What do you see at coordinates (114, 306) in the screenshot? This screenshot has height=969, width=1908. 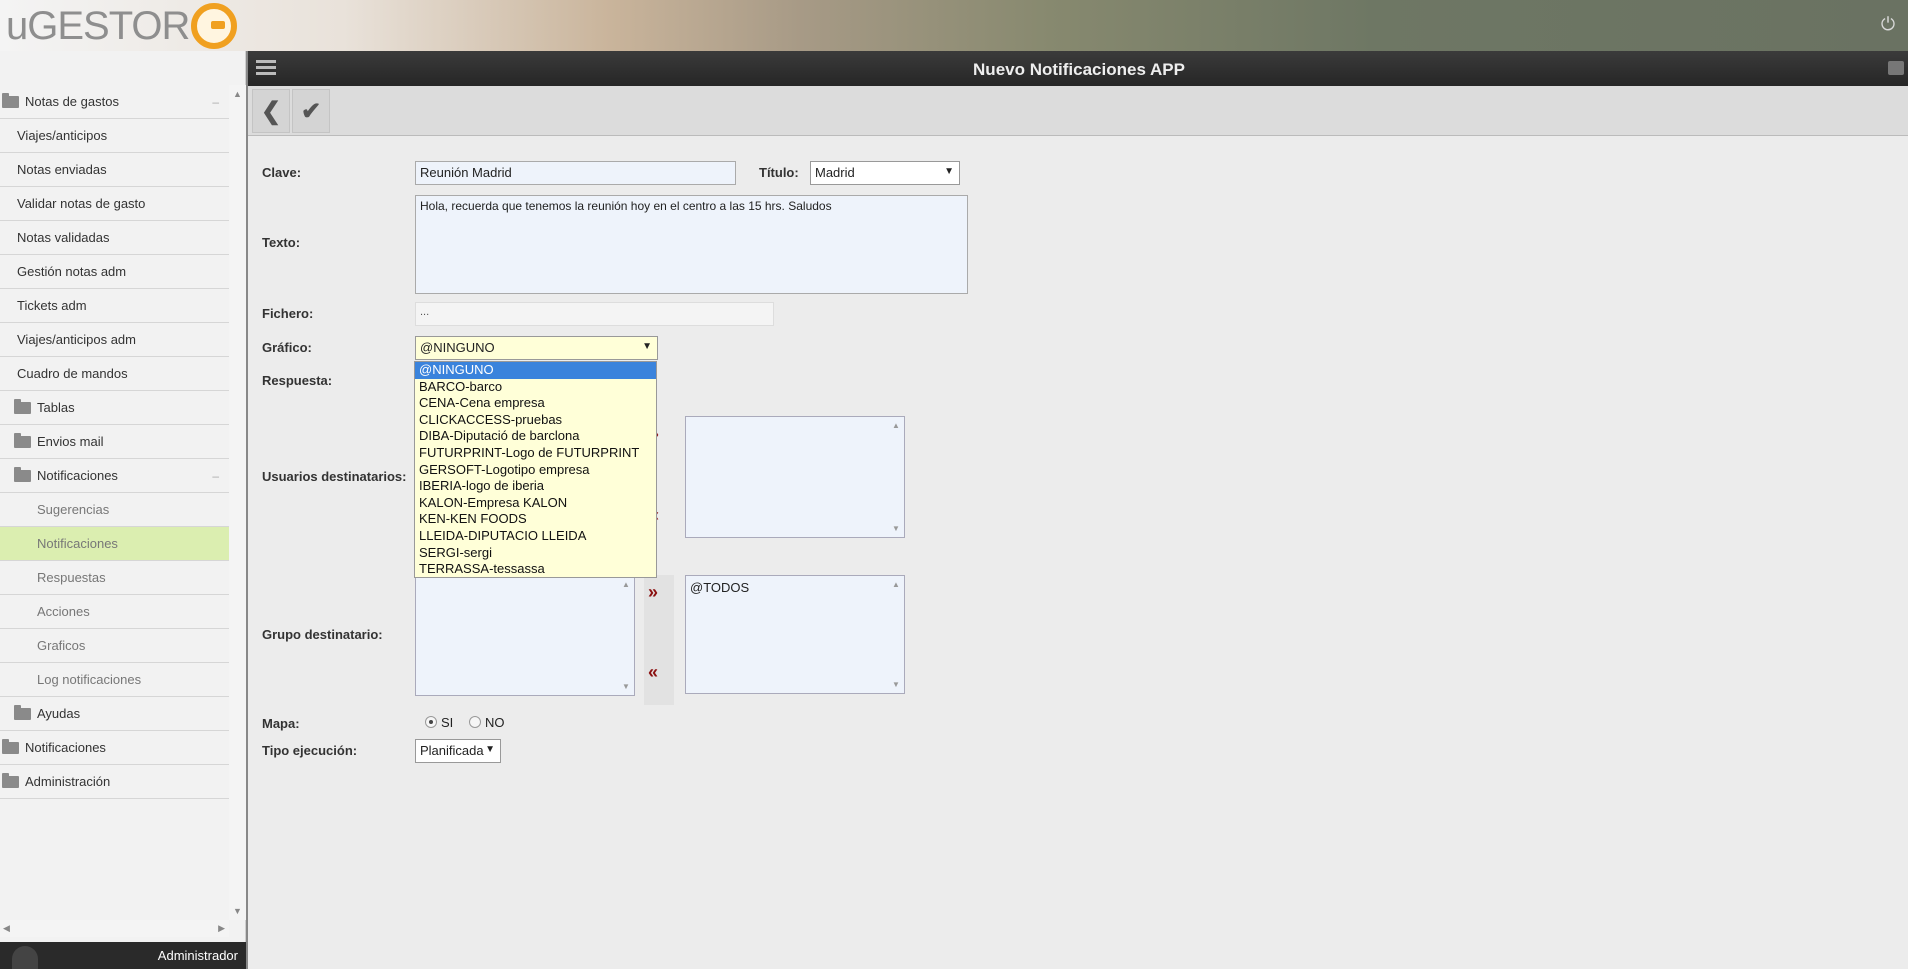 I see `sidebar-item: Tickets adm` at bounding box center [114, 306].